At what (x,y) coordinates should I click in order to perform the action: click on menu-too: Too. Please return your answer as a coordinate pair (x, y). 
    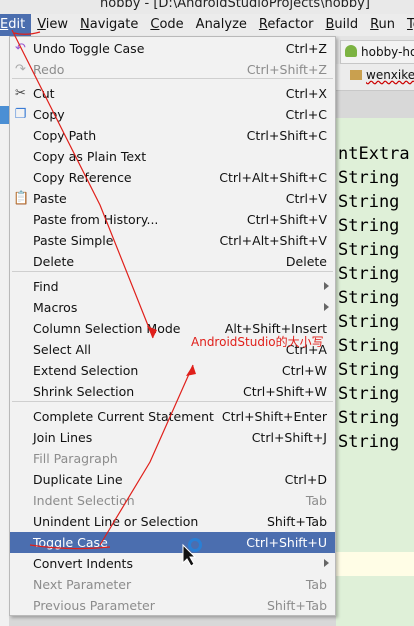
    Looking at the image, I should click on (407, 25).